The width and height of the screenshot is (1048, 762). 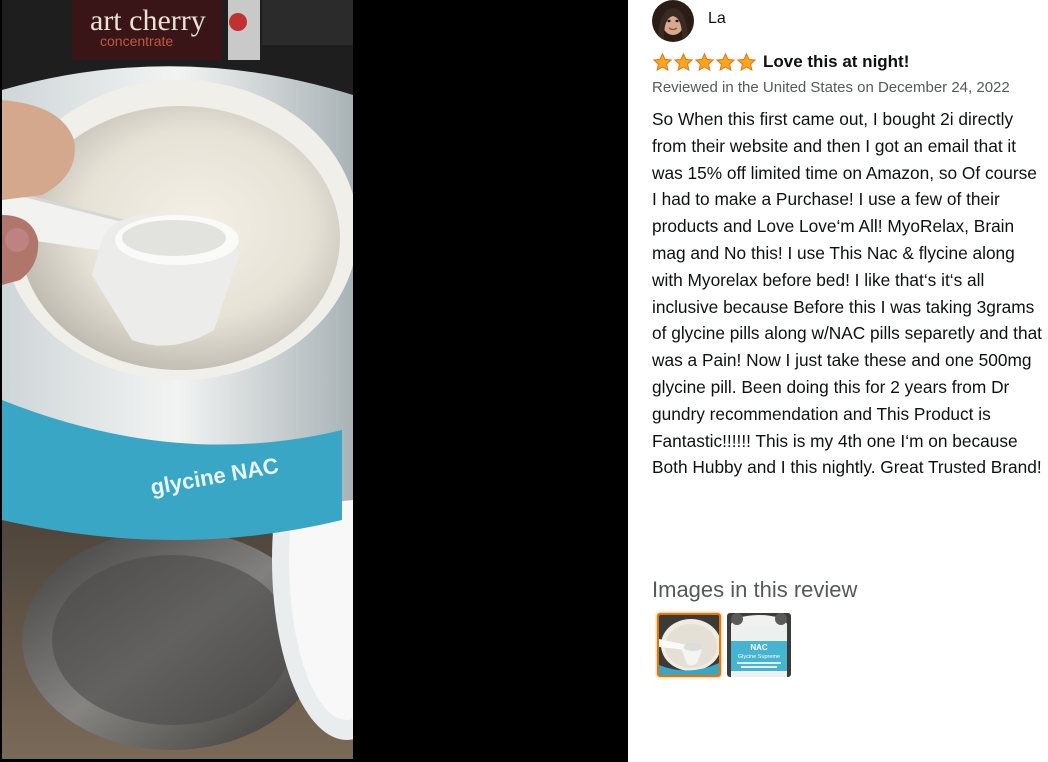 What do you see at coordinates (836, 61) in the screenshot?
I see `review-title: Love this at night!` at bounding box center [836, 61].